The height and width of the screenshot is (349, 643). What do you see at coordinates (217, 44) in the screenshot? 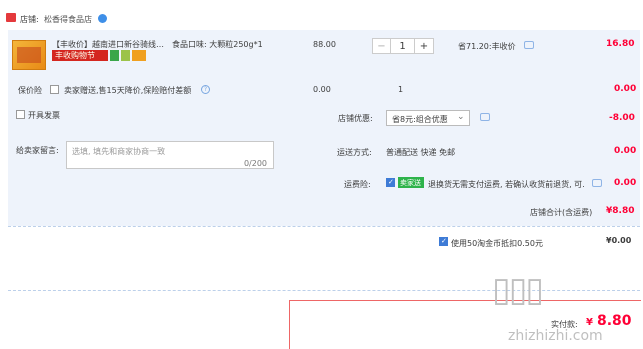
I see `item-attr: 食品口味: 大颗粒250g*1` at bounding box center [217, 44].